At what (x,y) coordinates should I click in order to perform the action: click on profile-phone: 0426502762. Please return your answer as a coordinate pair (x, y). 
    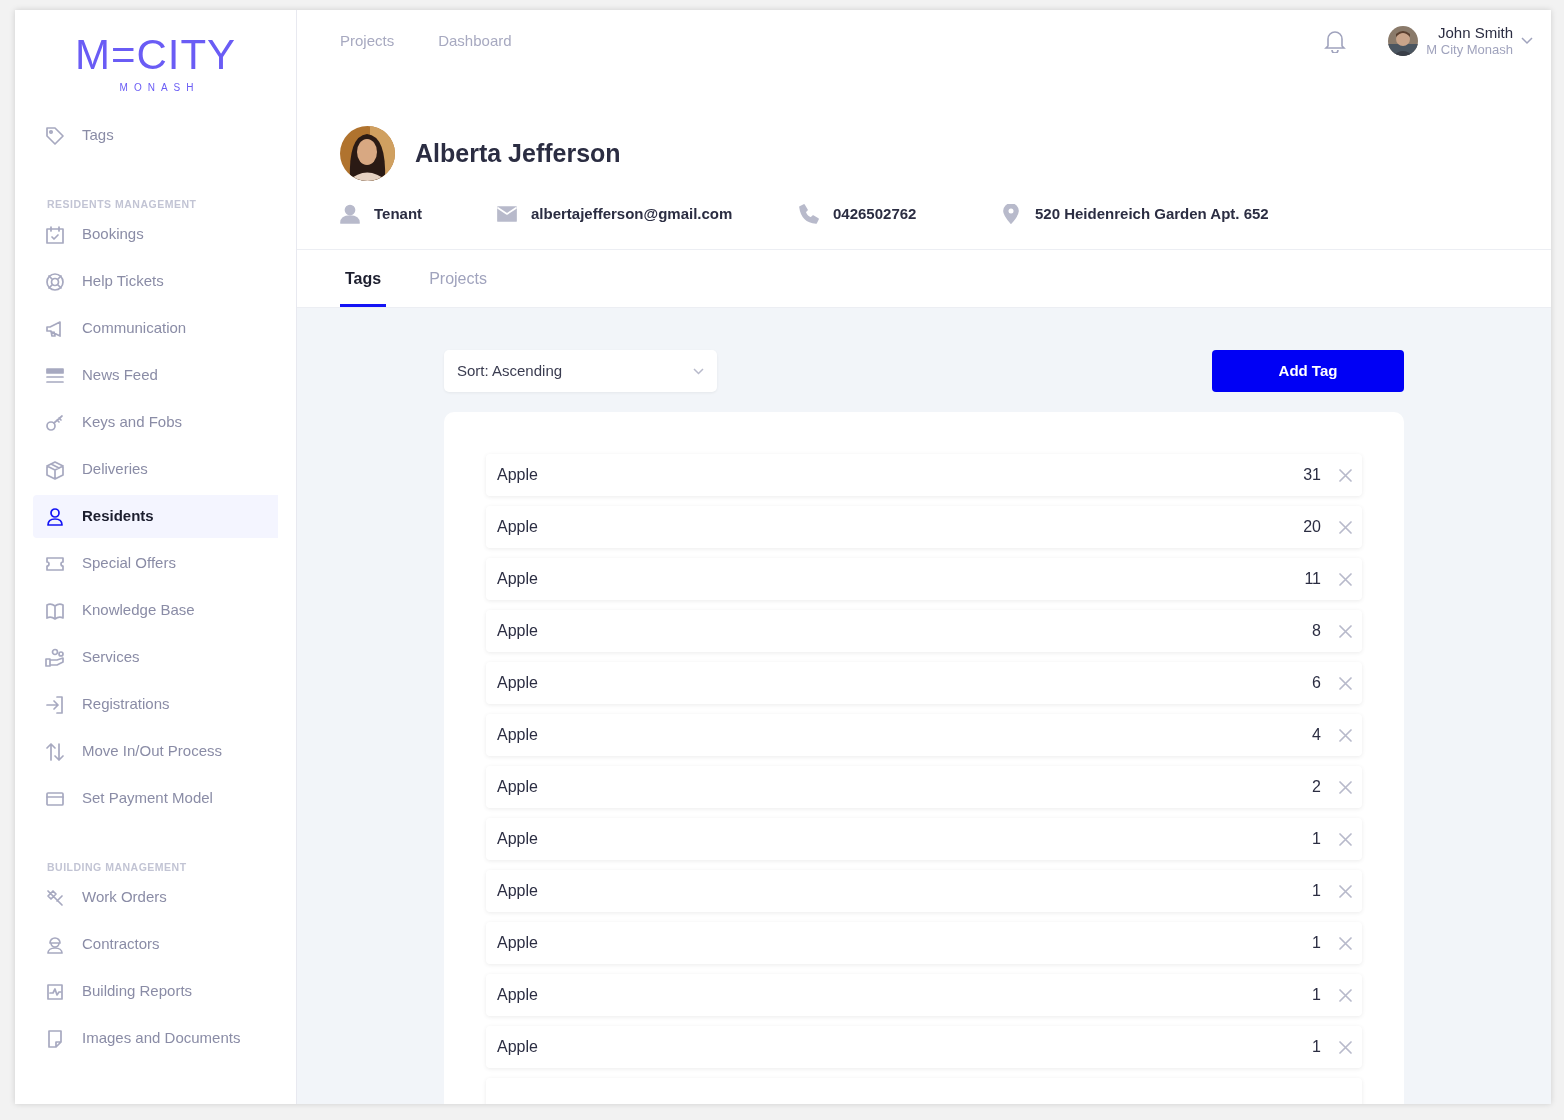
    Looking at the image, I should click on (875, 214).